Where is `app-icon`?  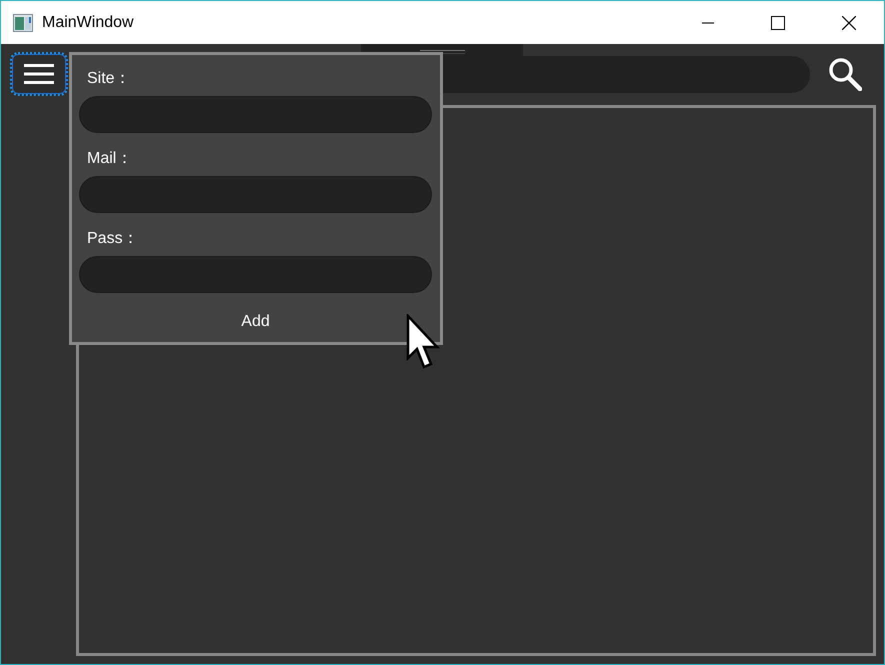 app-icon is located at coordinates (23, 23).